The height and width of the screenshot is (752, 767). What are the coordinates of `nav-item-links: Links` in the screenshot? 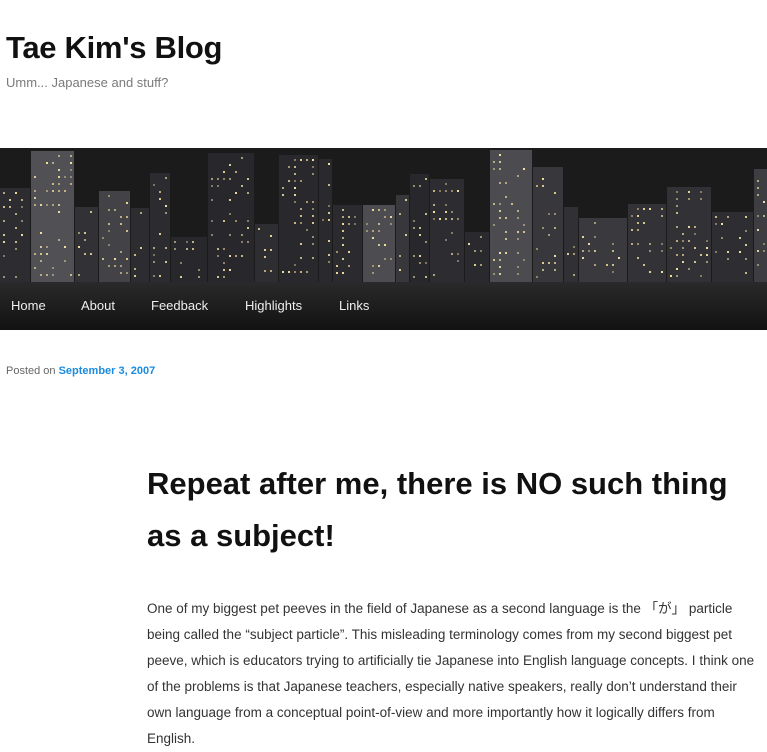 It's located at (354, 305).